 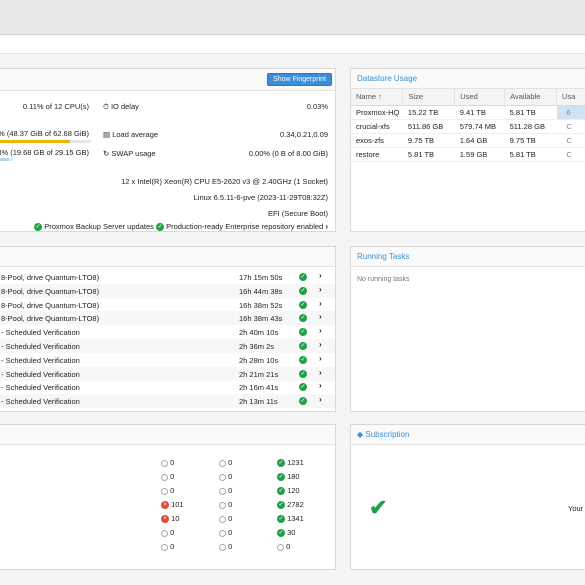 I want to click on summary-ok: ✓ 2782, so click(x=290, y=505).